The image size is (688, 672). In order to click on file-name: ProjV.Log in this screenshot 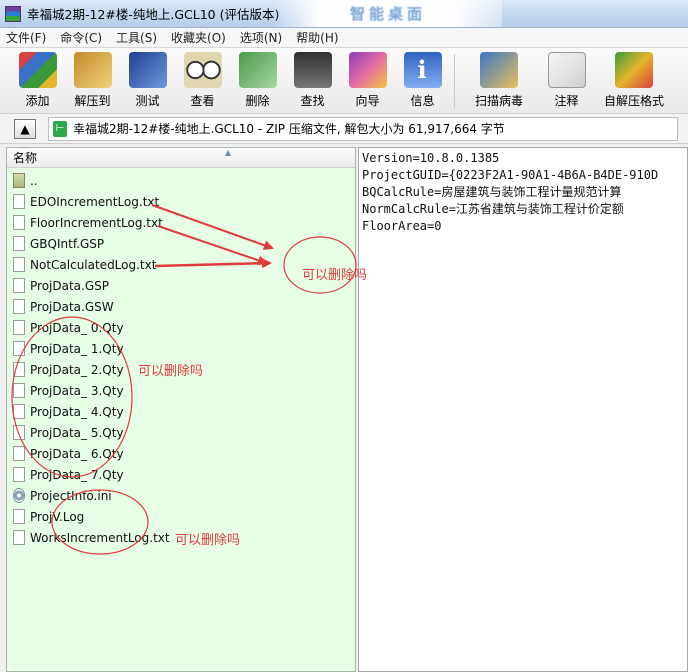, I will do `click(57, 516)`.